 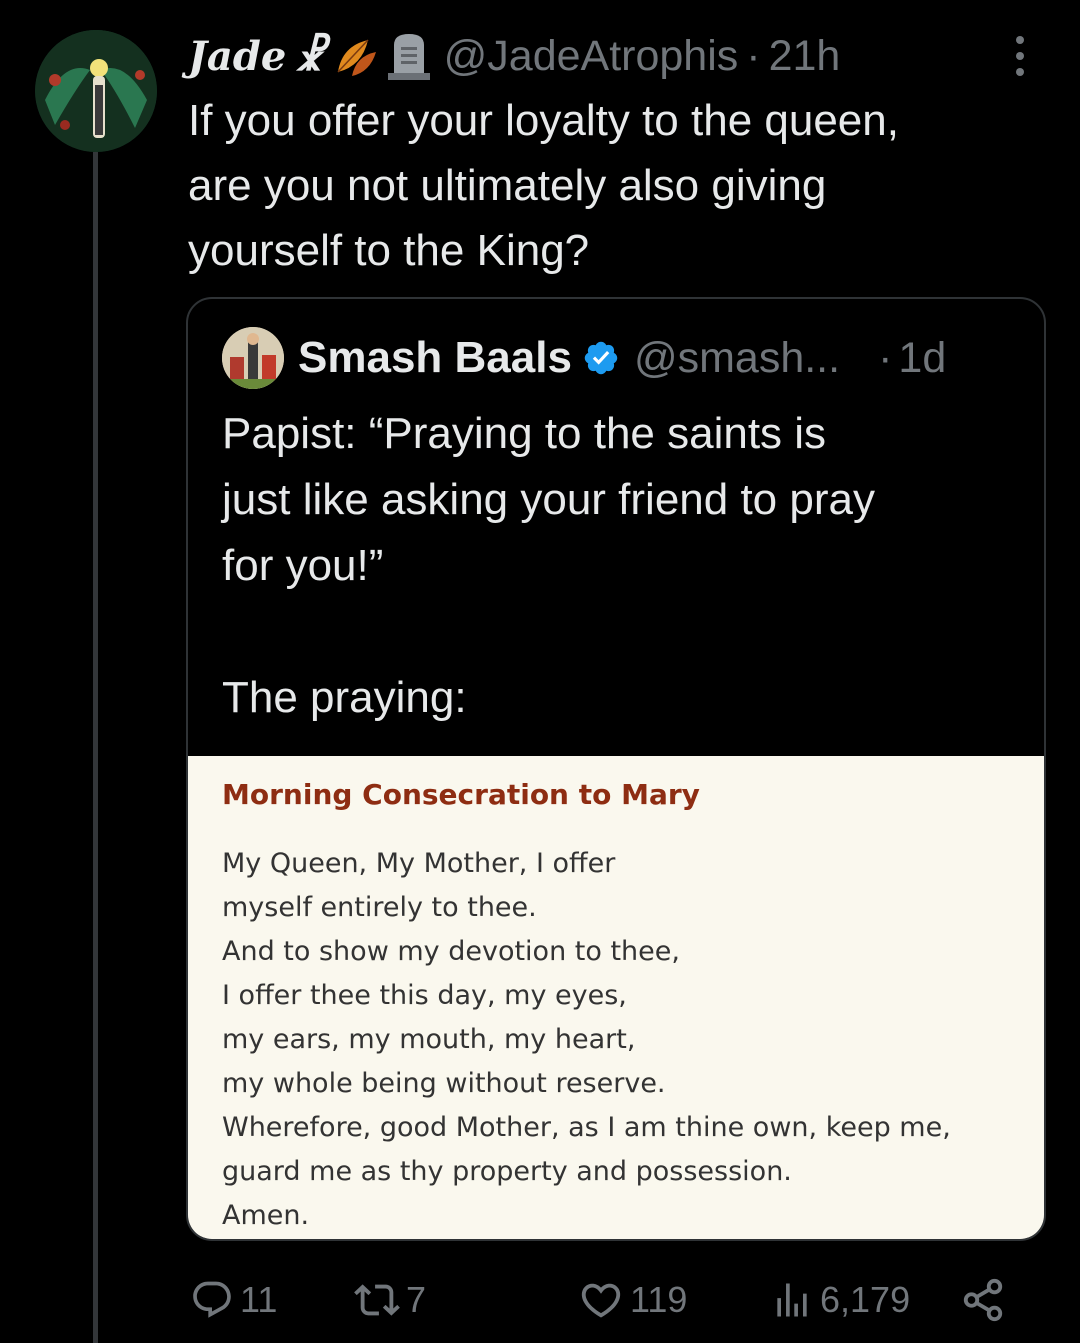 I want to click on share-button, so click(x=986, y=1300).